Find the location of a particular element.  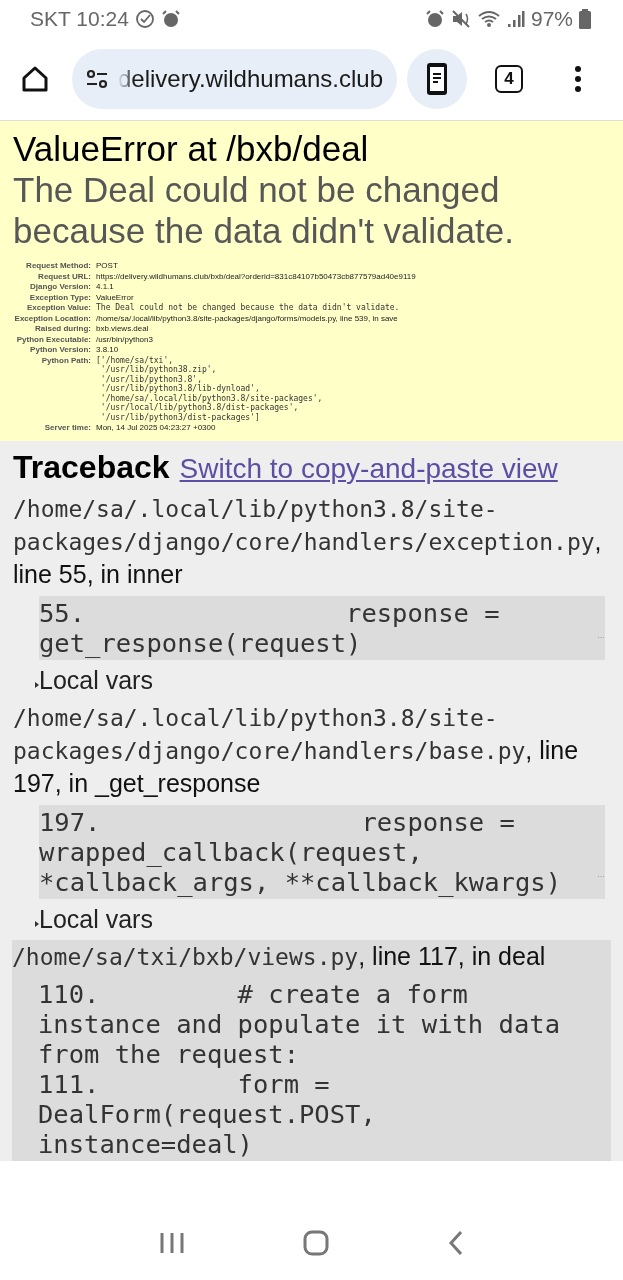

battery-icon is located at coordinates (585, 19).